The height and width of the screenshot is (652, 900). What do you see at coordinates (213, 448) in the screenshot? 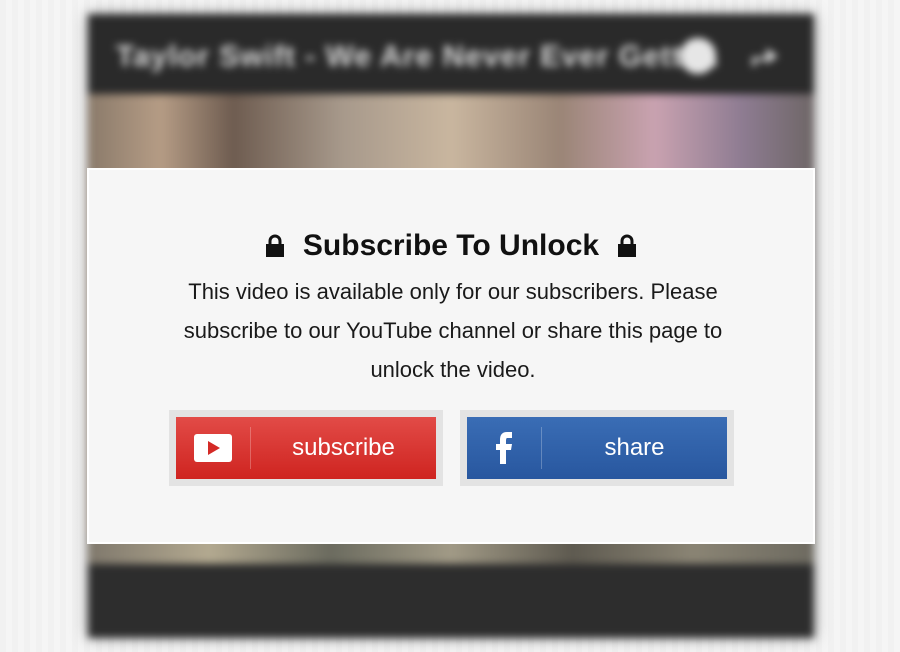
I see `youtube-icon` at bounding box center [213, 448].